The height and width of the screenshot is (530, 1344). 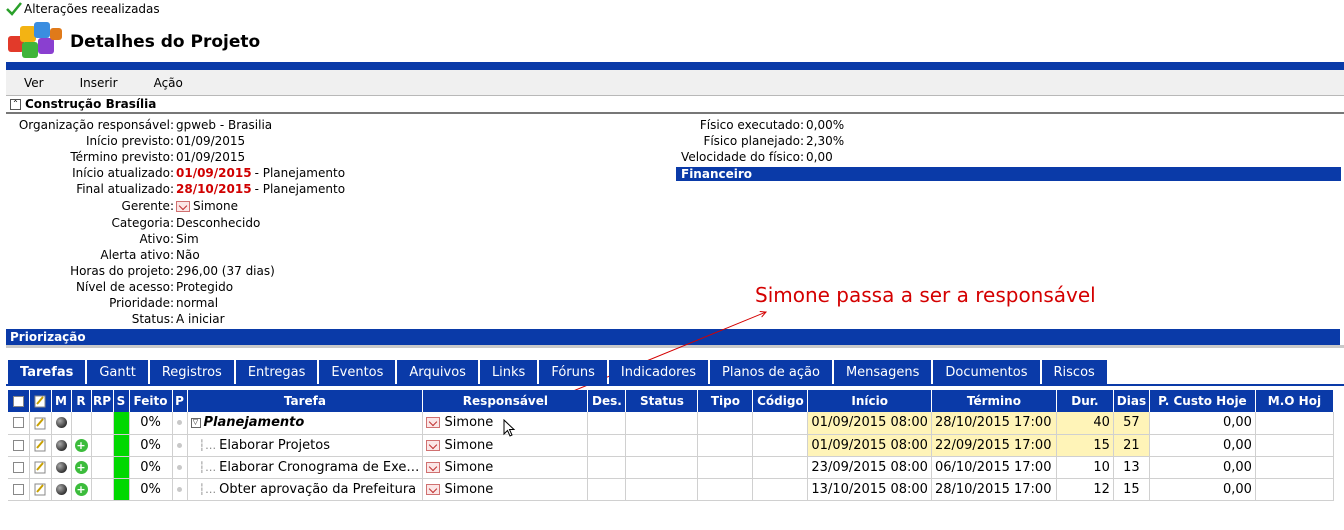 What do you see at coordinates (254, 422) in the screenshot?
I see `task-name: Planejamento` at bounding box center [254, 422].